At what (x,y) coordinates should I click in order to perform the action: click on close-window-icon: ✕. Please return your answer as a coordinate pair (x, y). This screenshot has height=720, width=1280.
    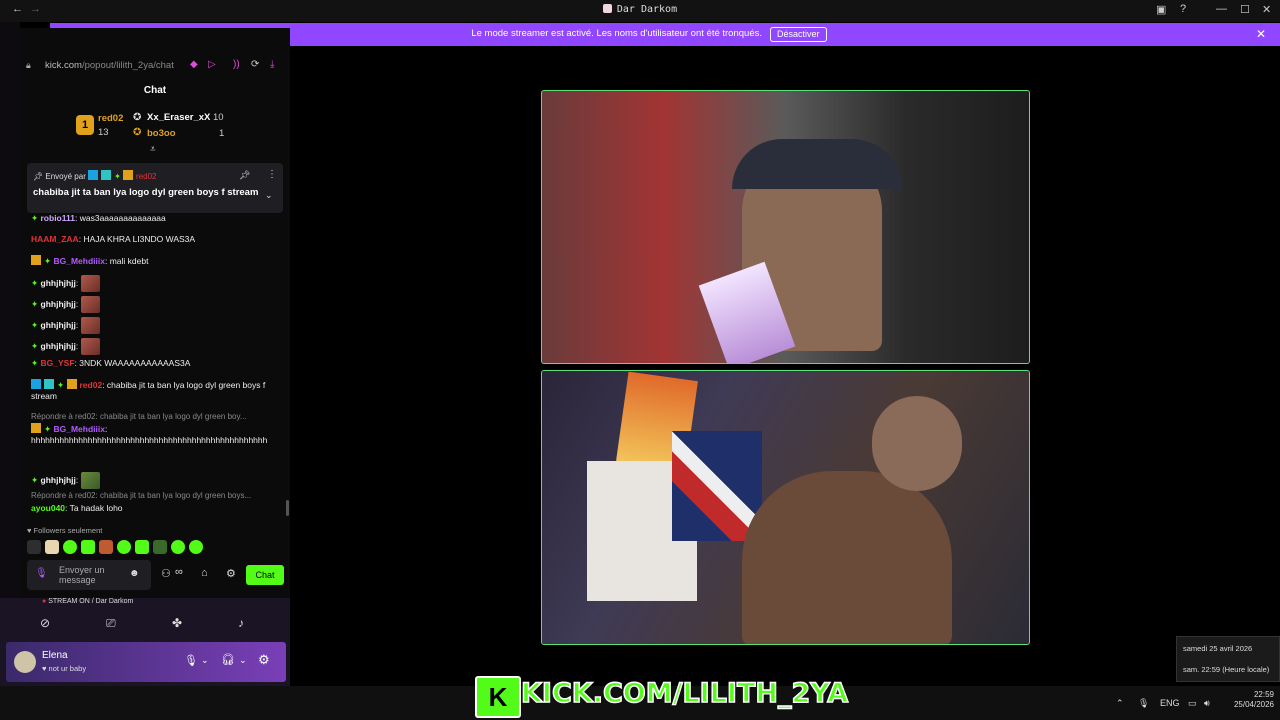
    Looking at the image, I should click on (1266, 9).